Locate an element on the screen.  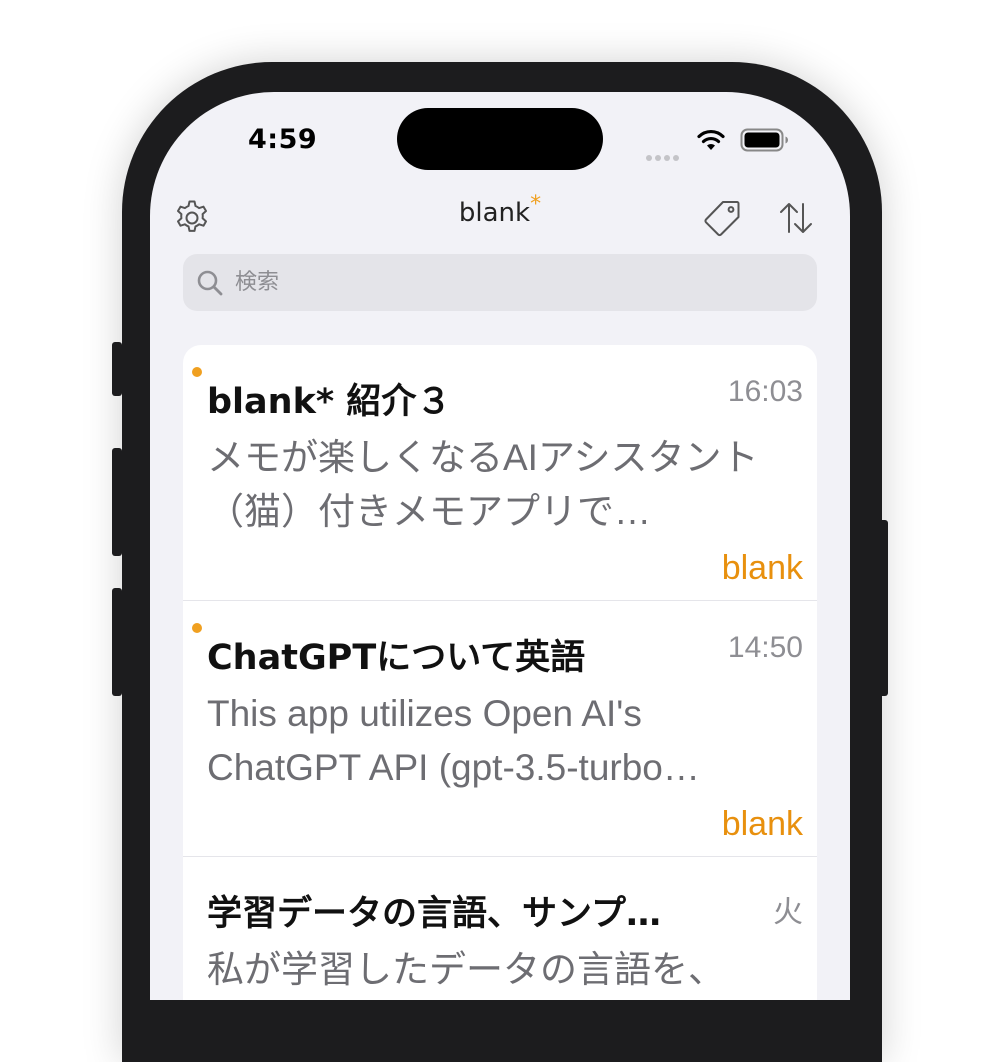
tag-icon is located at coordinates (722, 218).